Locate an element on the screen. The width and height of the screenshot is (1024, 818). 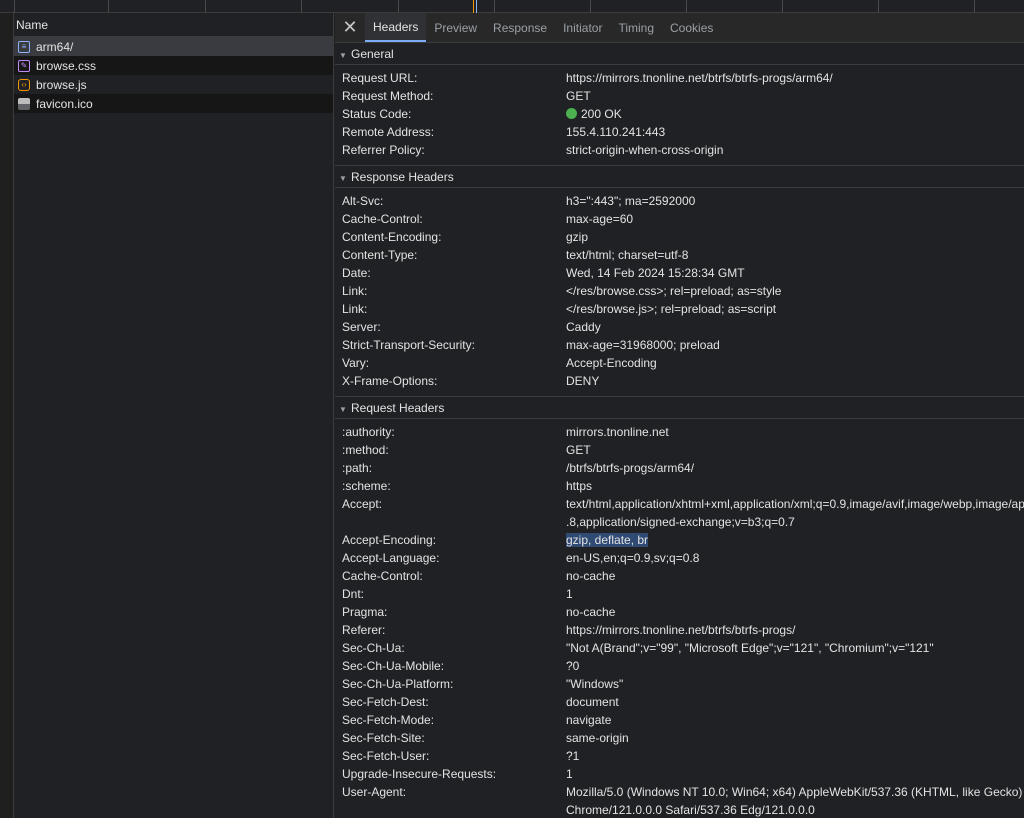
header-value: gzip, deflate, br is located at coordinates (607, 540).